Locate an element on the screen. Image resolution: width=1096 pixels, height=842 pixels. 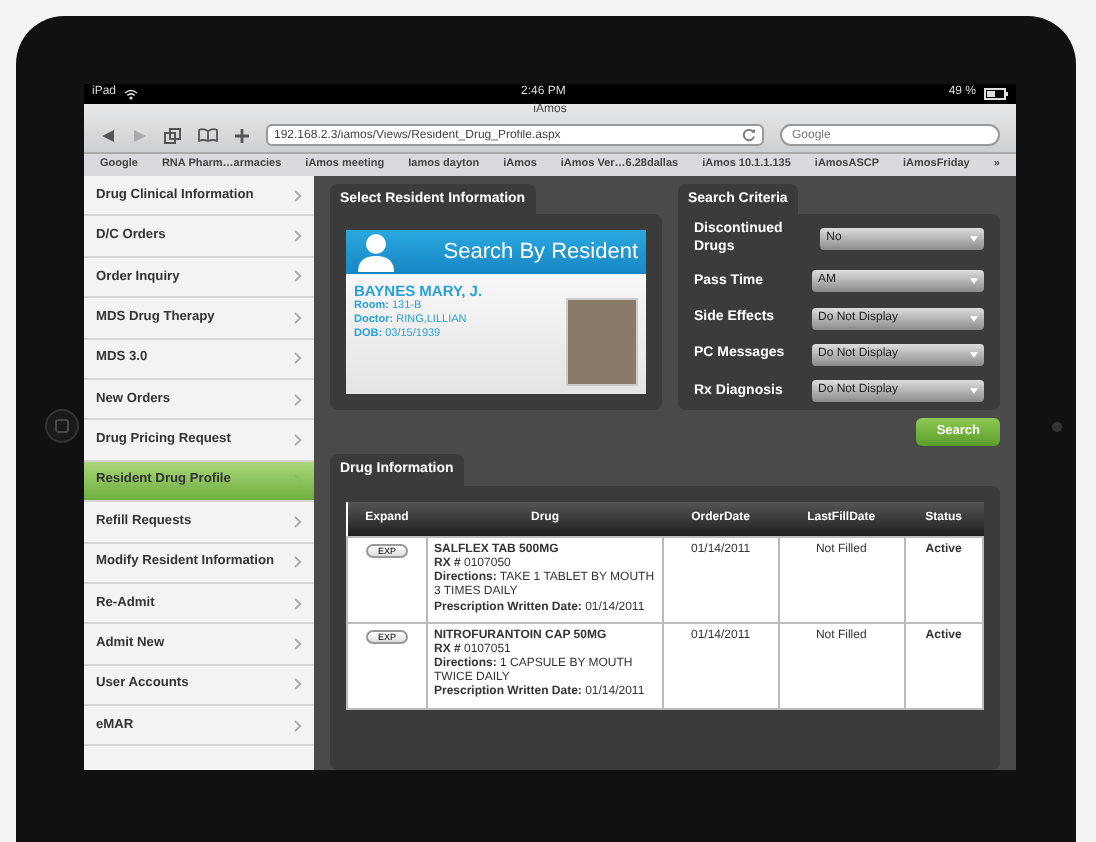
camera-icon is located at coordinates (1057, 427).